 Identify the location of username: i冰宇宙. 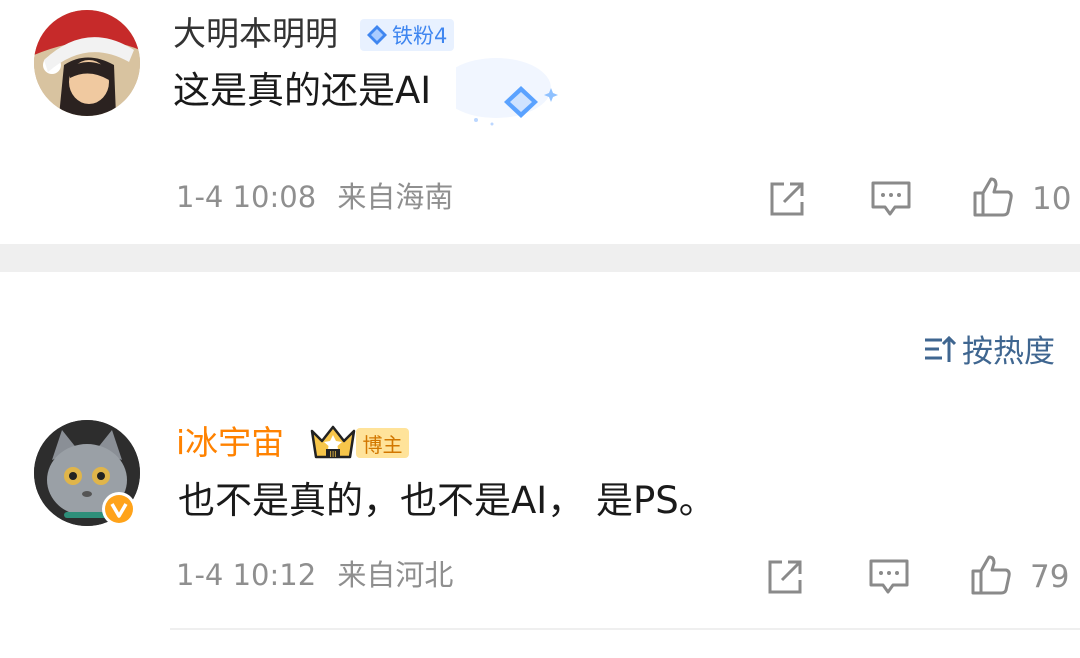
(230, 443).